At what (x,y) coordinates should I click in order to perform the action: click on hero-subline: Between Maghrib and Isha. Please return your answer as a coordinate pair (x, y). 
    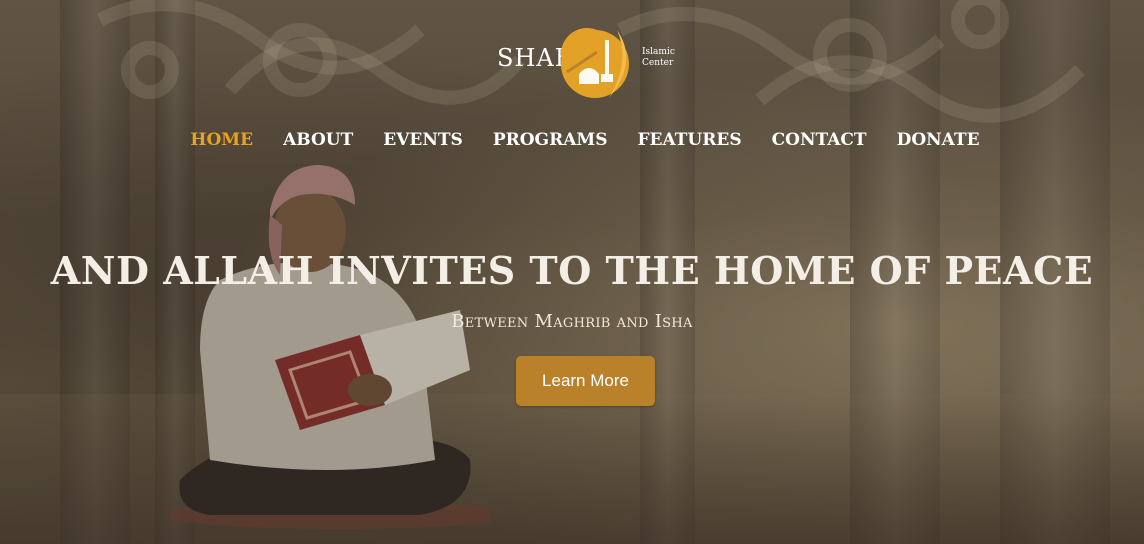
    Looking at the image, I should click on (572, 321).